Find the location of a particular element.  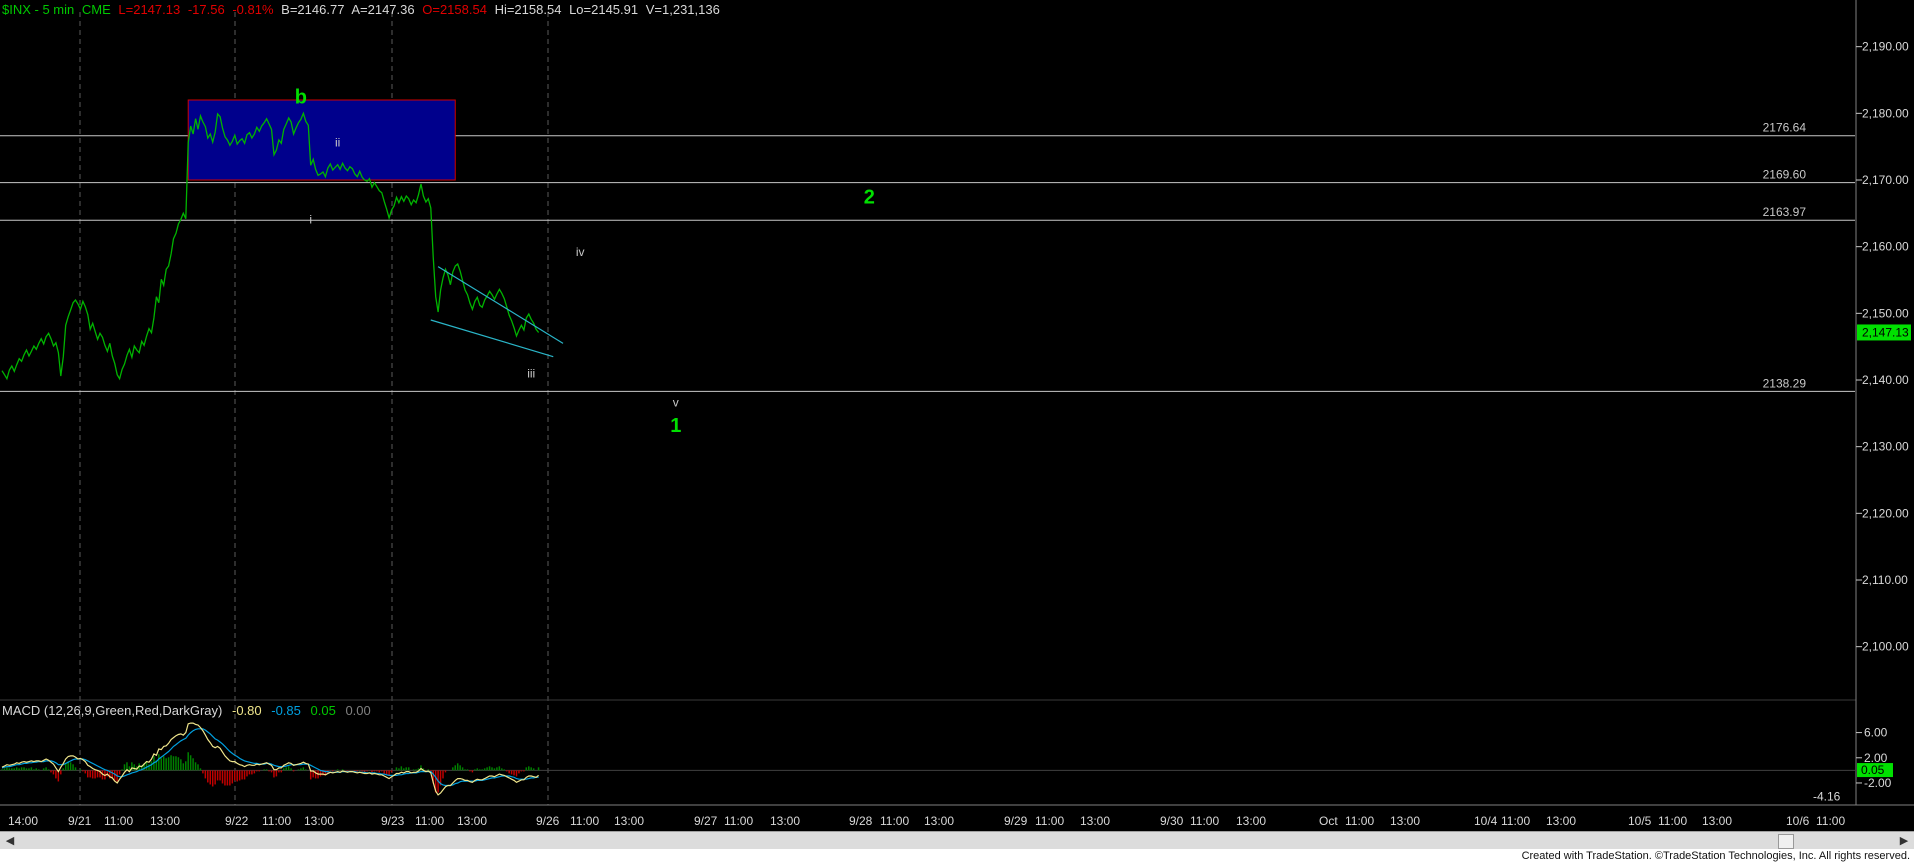

time-label-16: 9/28 is located at coordinates (861, 821).